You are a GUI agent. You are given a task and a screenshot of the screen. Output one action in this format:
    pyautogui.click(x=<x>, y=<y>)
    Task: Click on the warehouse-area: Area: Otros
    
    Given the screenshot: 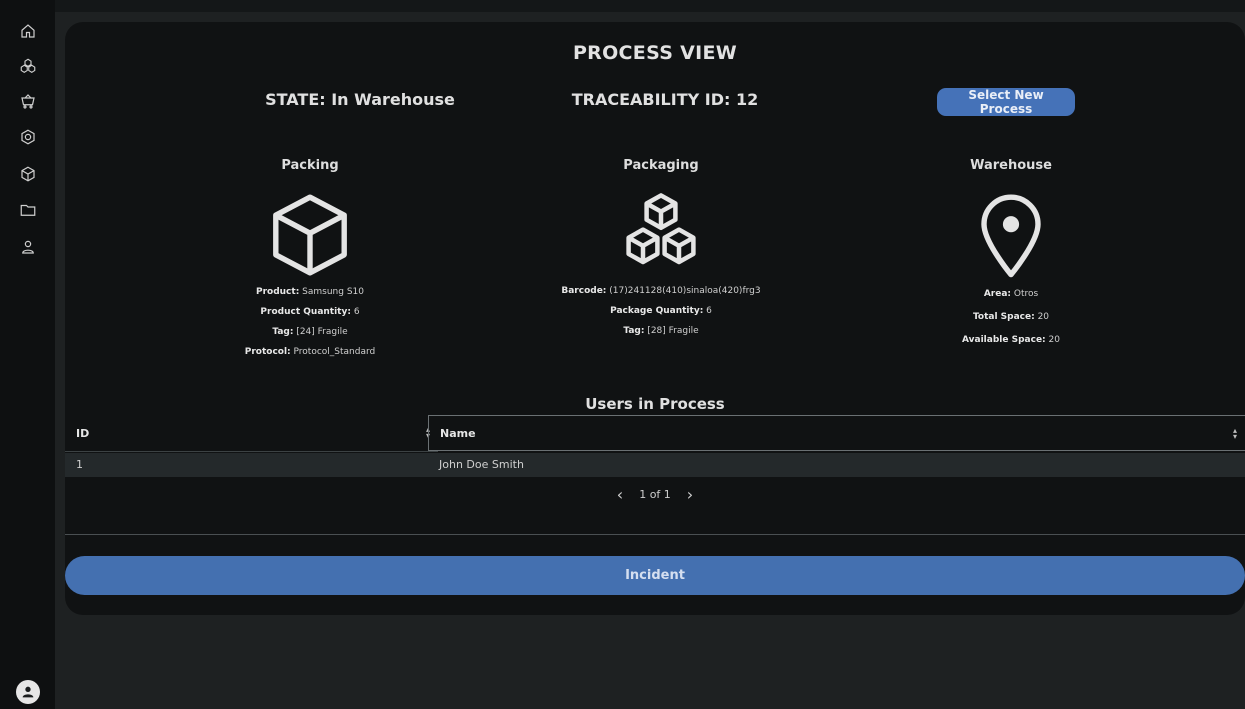 What is the action you would take?
    pyautogui.click(x=1011, y=294)
    